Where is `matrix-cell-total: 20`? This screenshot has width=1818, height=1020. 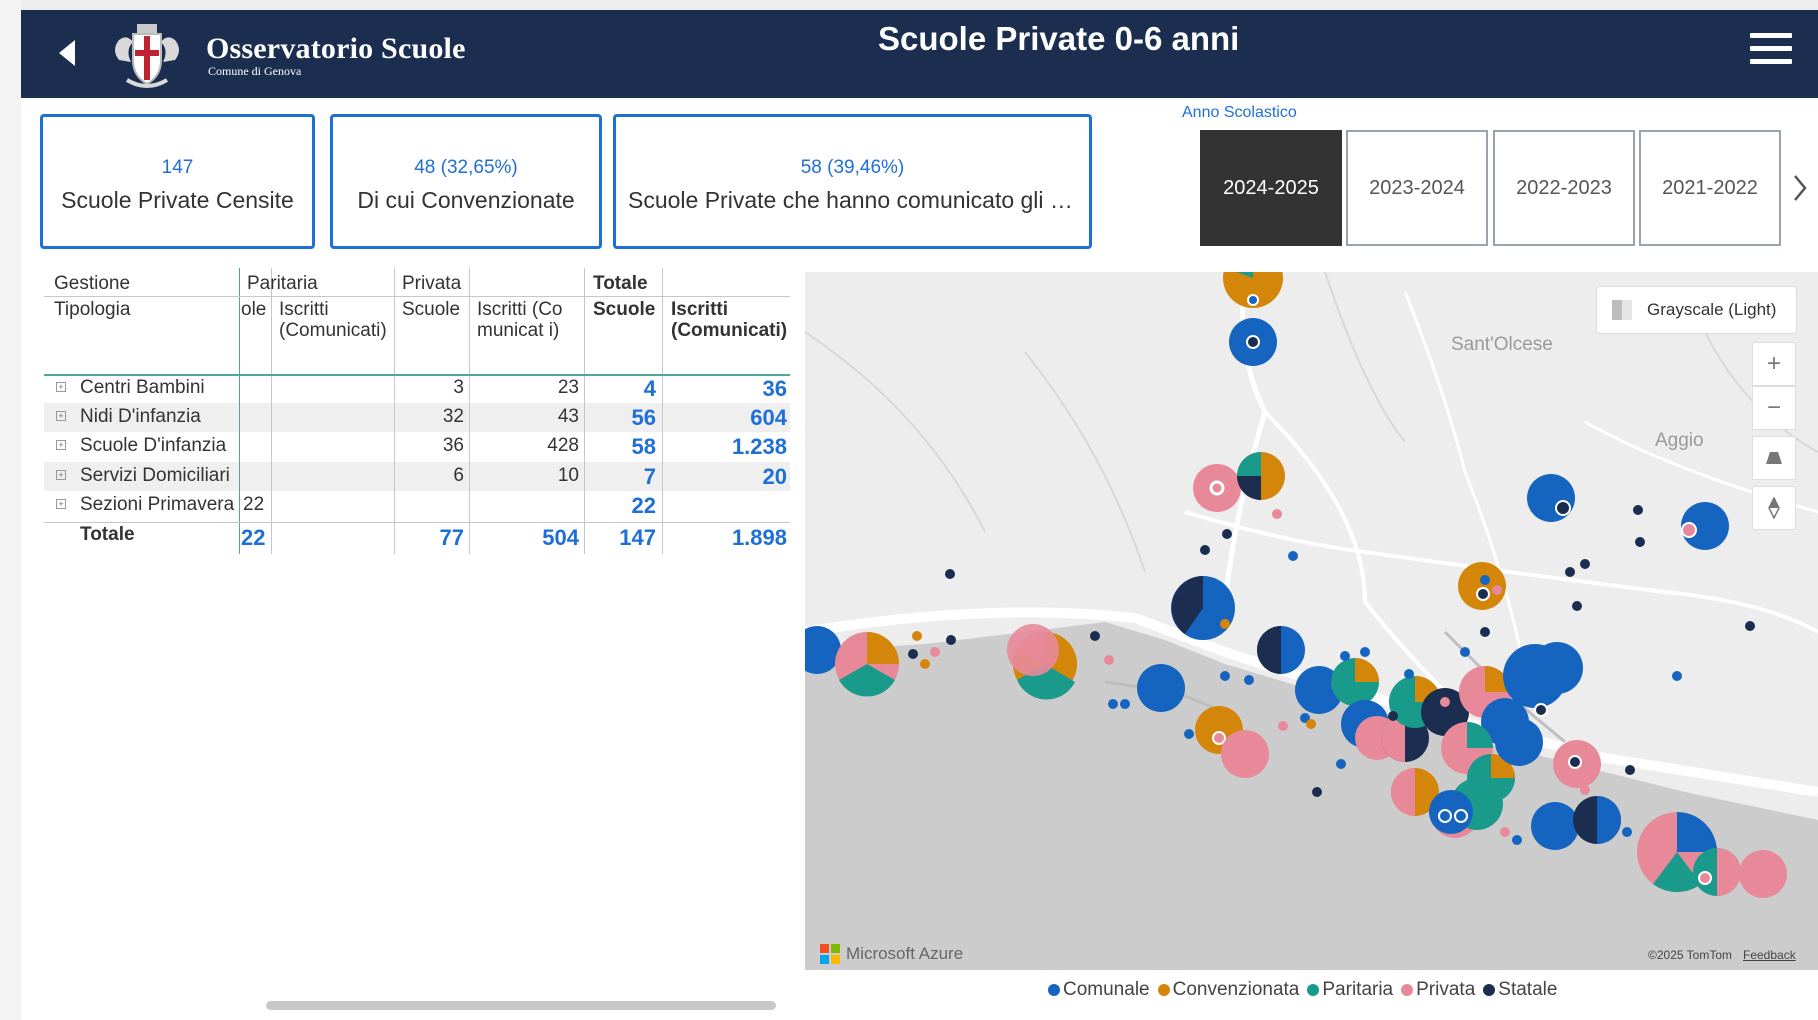
matrix-cell-total: 20 is located at coordinates (774, 476).